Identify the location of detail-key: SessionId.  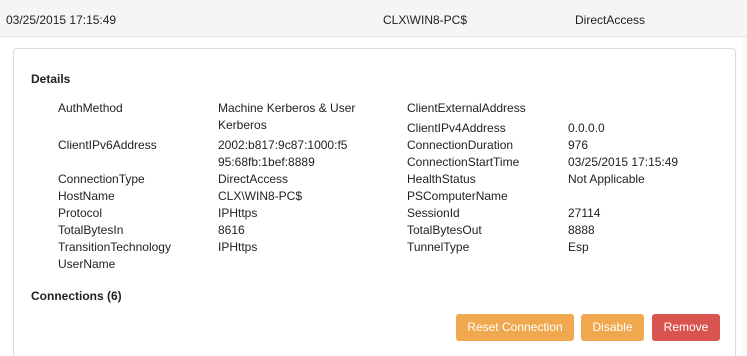
(433, 213).